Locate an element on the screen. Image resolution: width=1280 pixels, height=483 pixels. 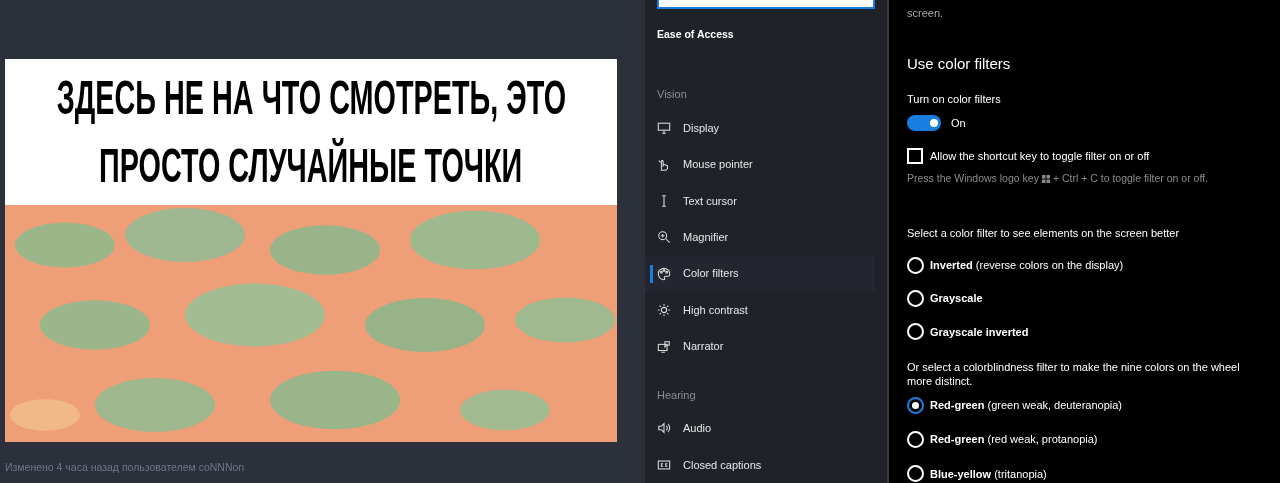
closed-captions-icon is located at coordinates (664, 464).